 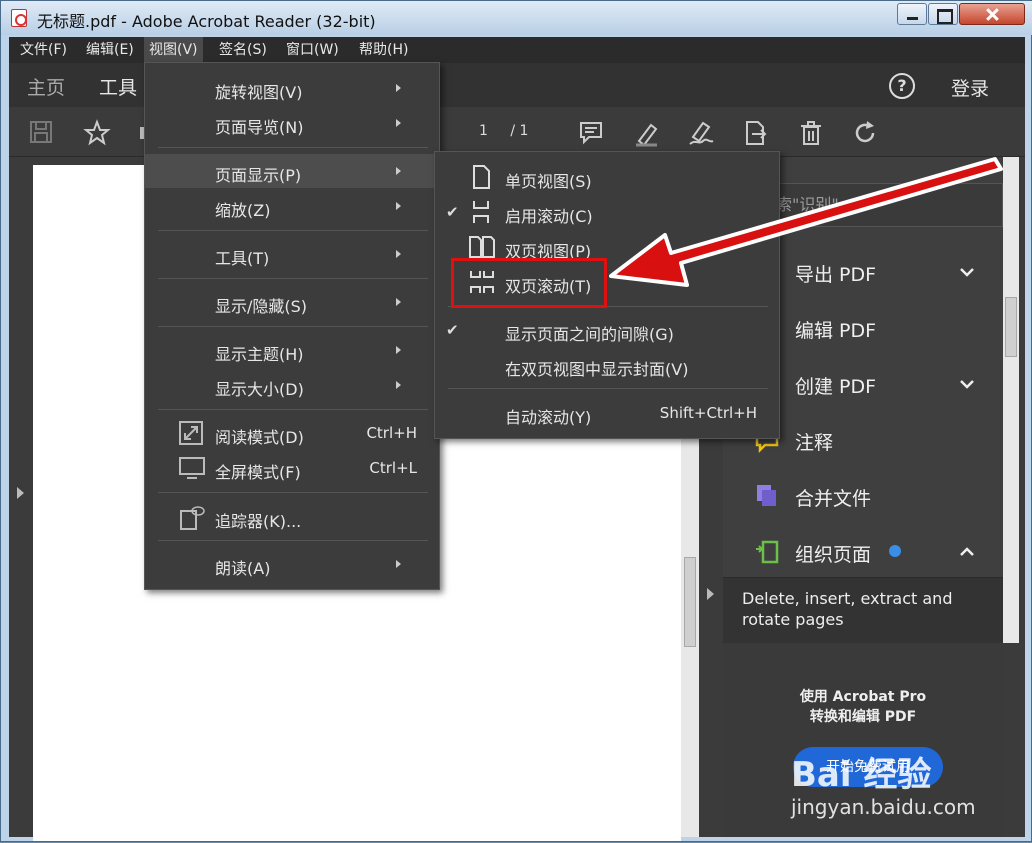 I want to click on menu-view: 视图(V), so click(x=173, y=50).